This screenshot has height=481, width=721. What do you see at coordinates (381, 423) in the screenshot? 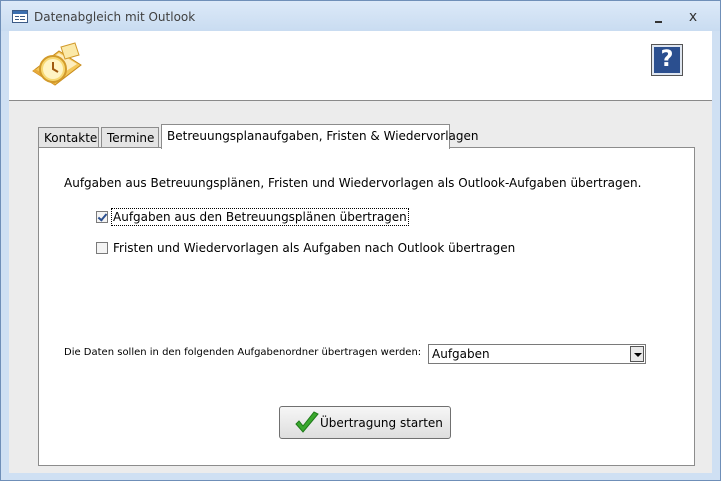
I see `start-transfer-label: Übertragung starten` at bounding box center [381, 423].